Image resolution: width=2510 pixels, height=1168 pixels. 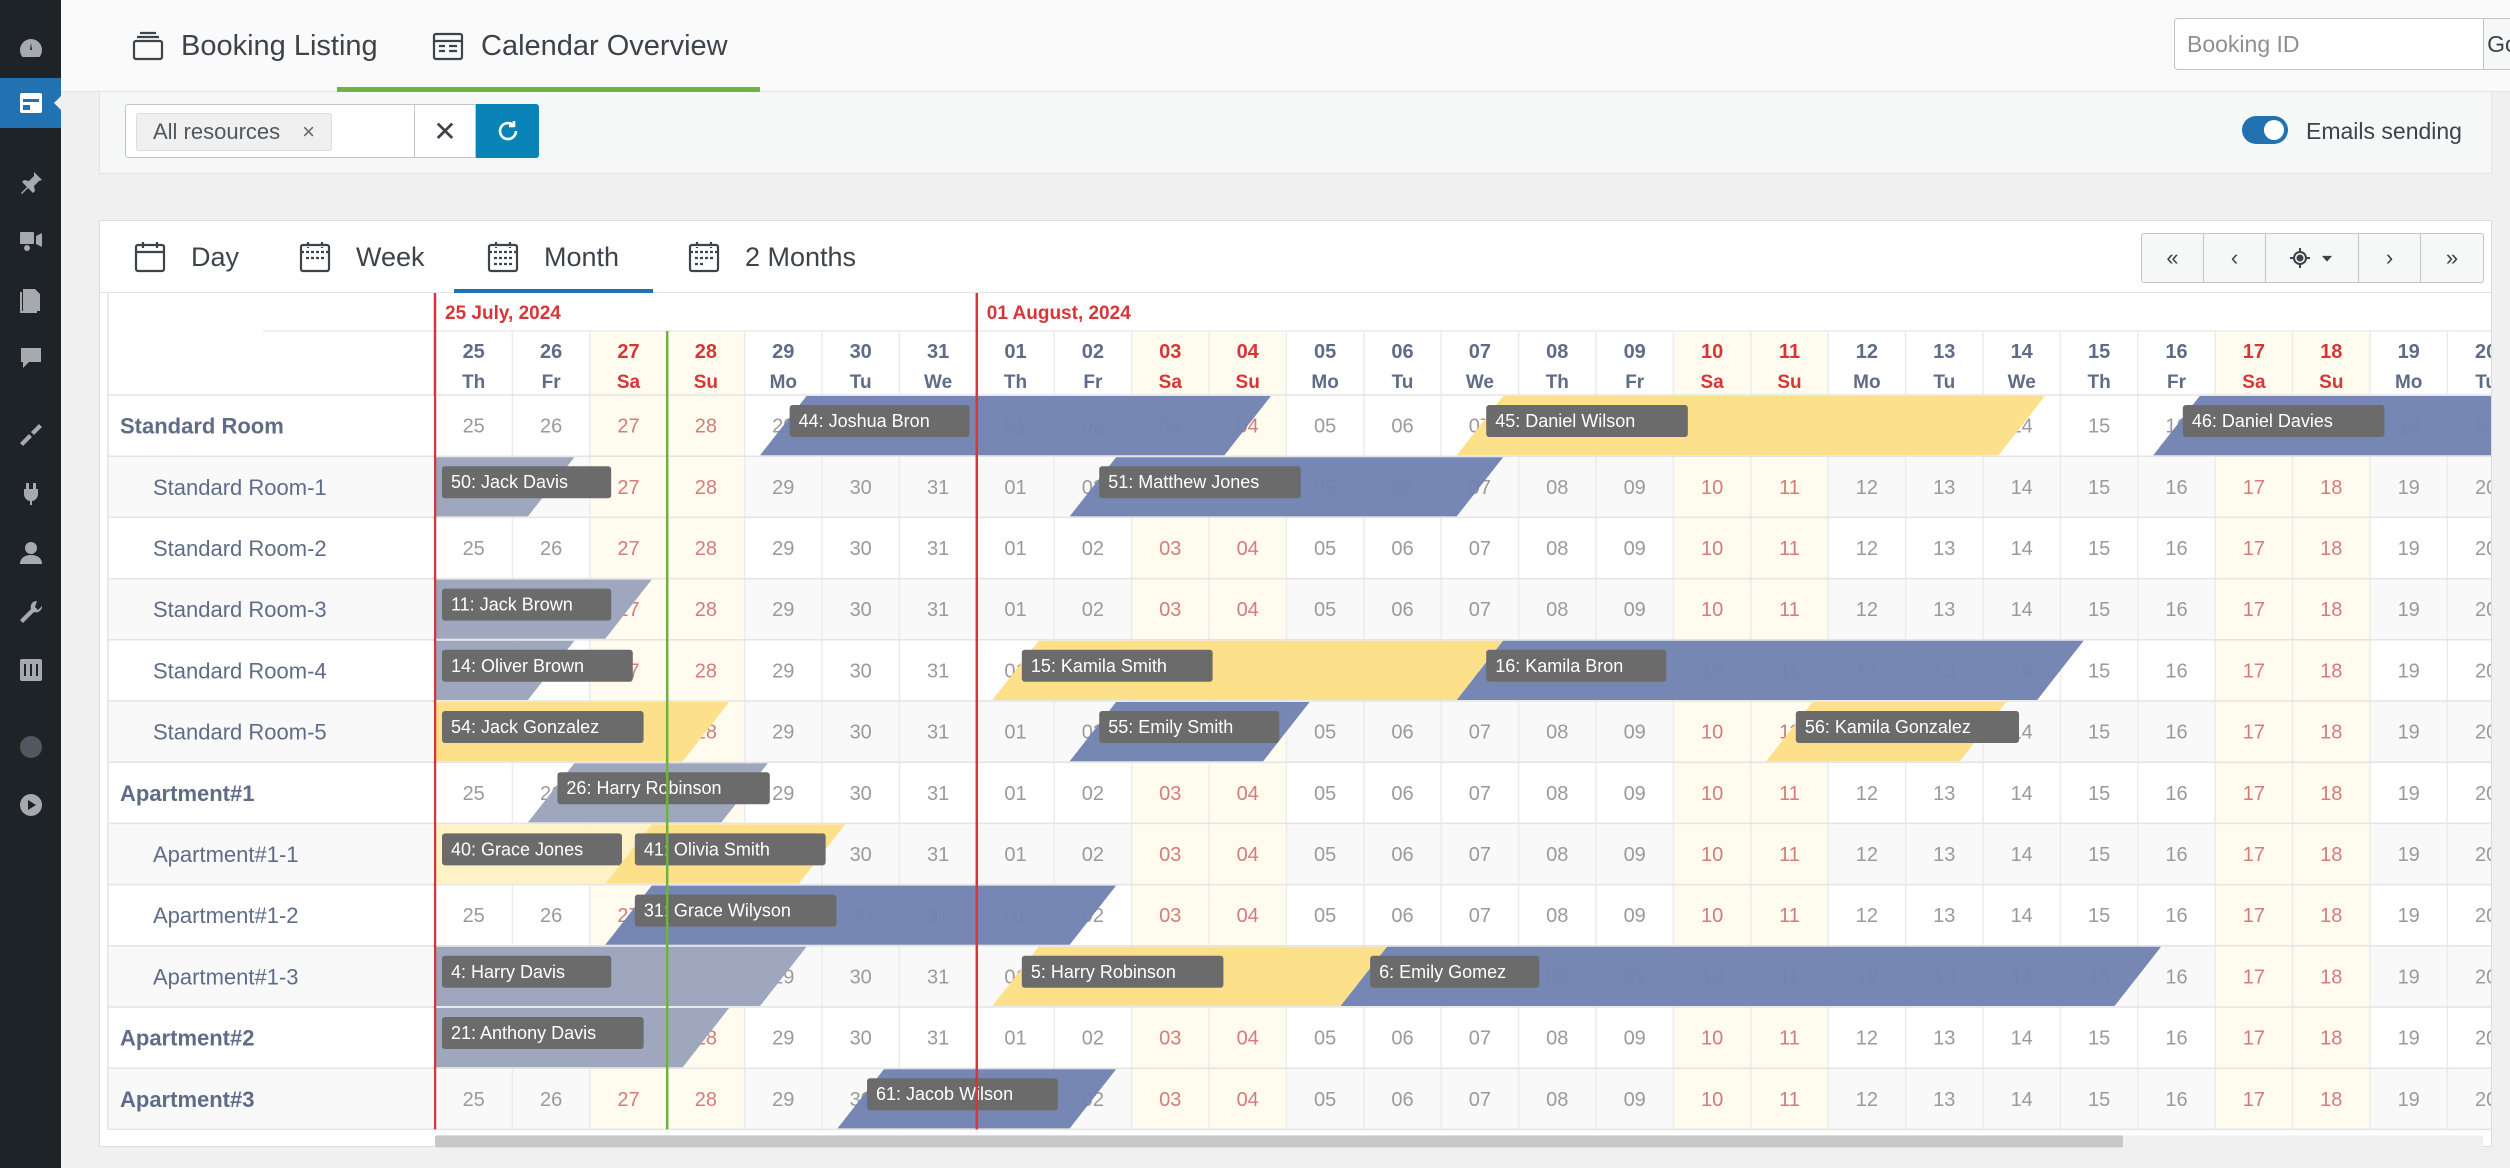 I want to click on booking-bar: 46: Daniel Davies, so click(x=2322, y=426).